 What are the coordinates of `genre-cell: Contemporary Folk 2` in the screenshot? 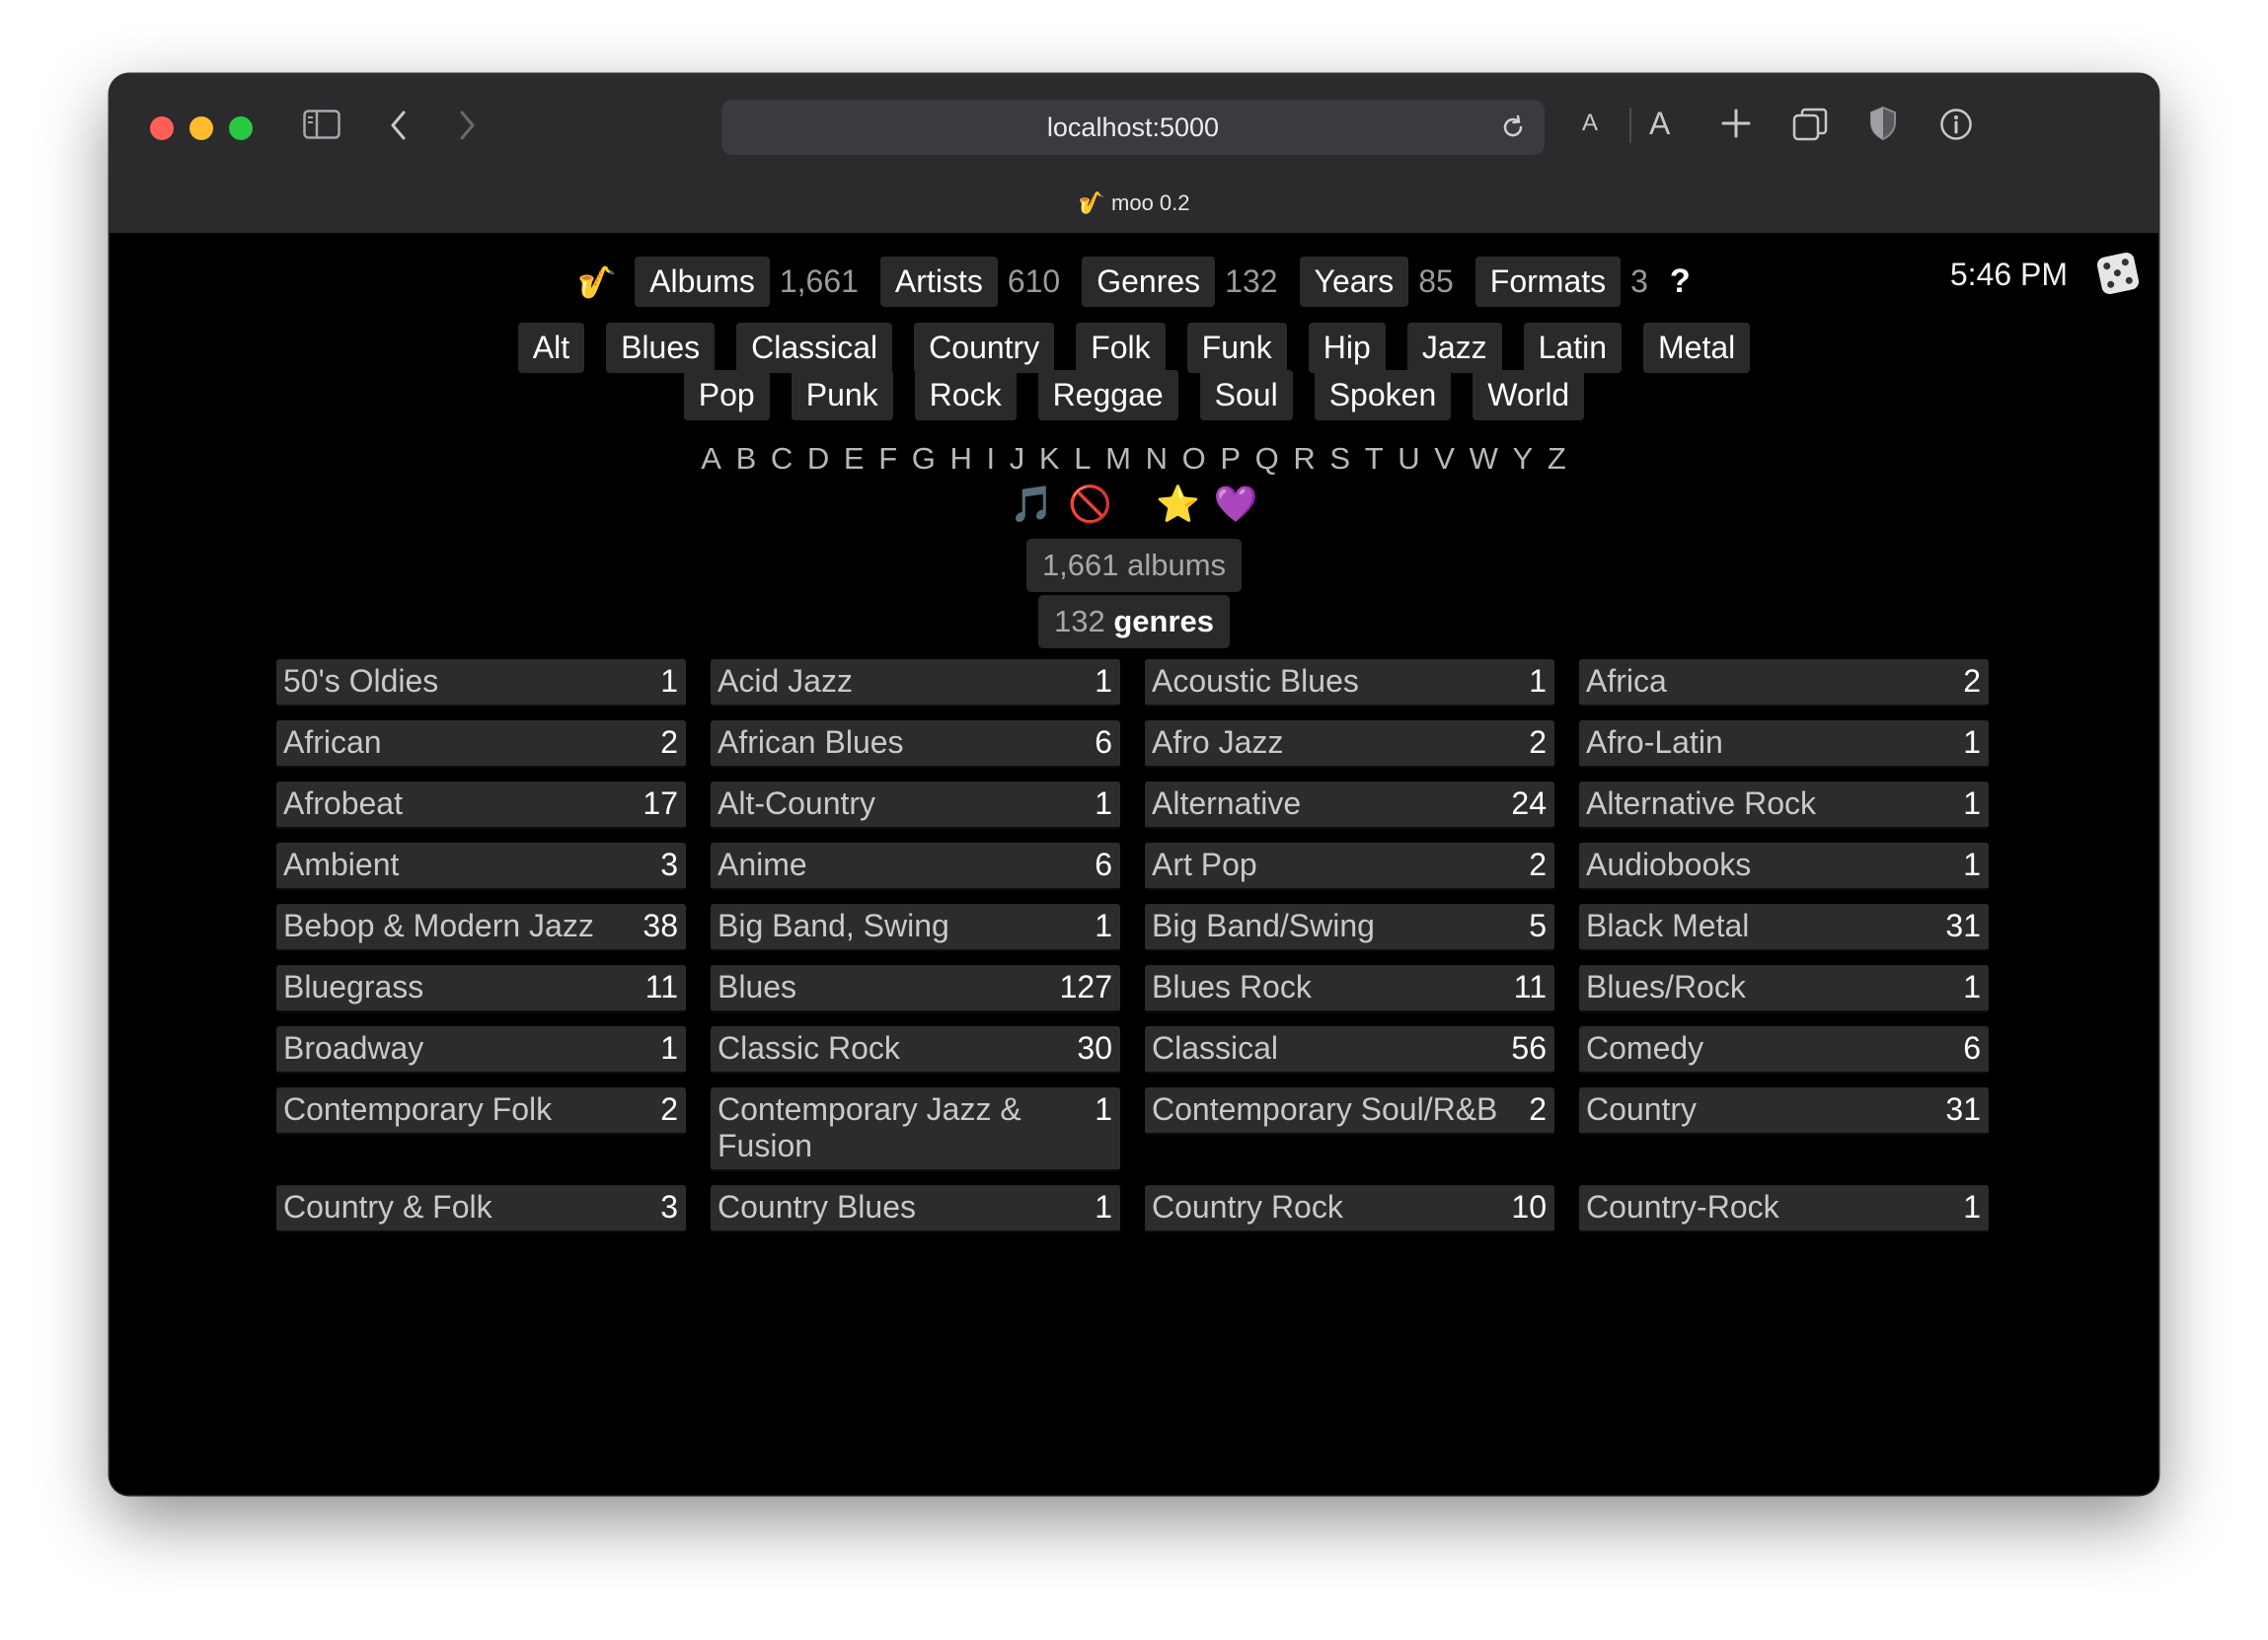 It's located at (481, 1111).